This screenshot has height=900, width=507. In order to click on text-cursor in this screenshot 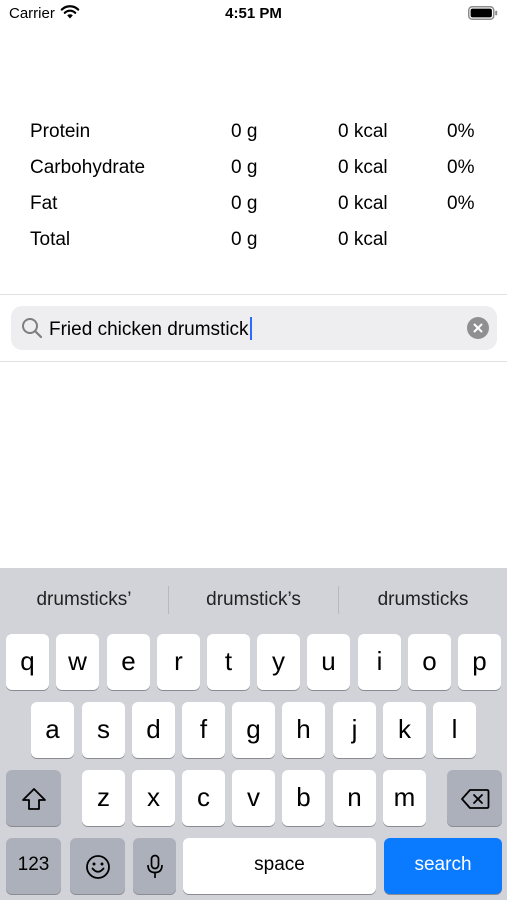, I will do `click(250, 328)`.